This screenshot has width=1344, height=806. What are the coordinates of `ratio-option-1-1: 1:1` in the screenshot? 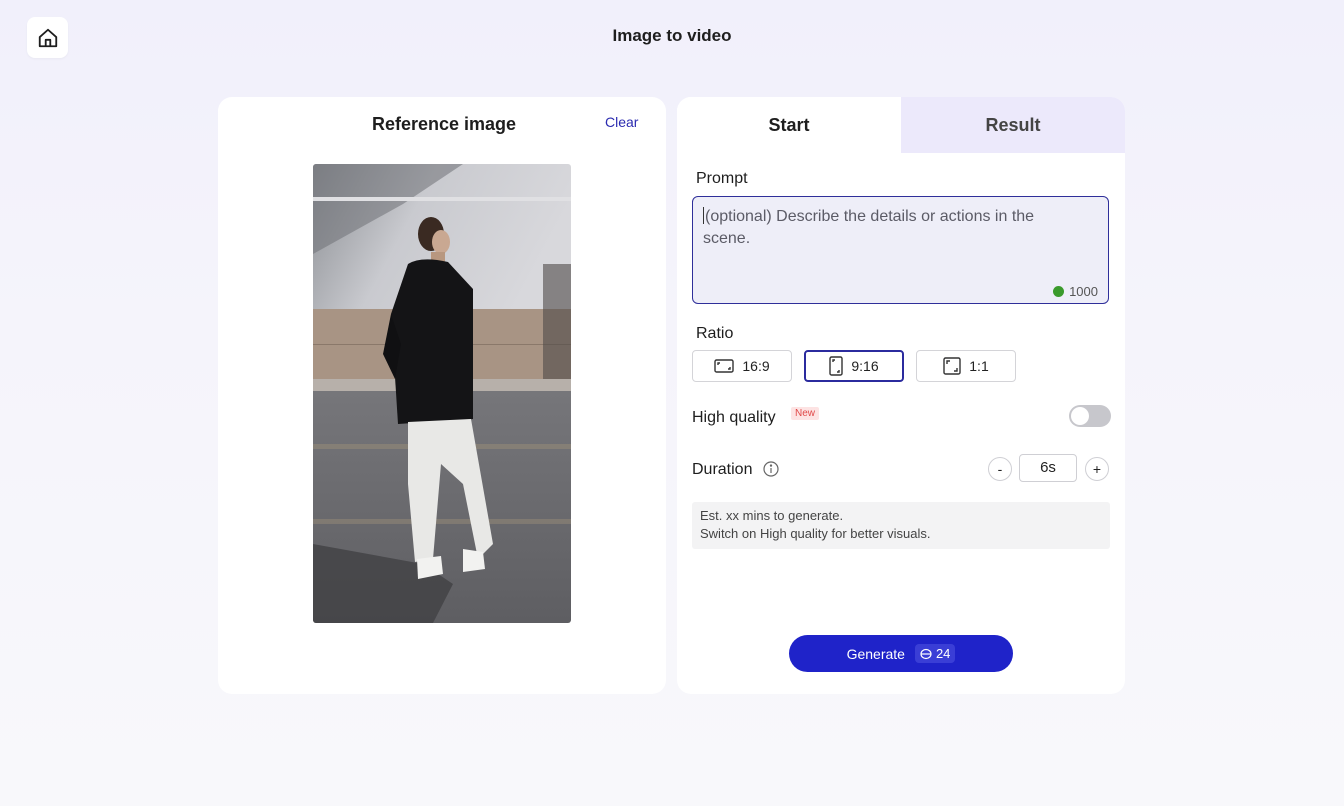 It's located at (966, 366).